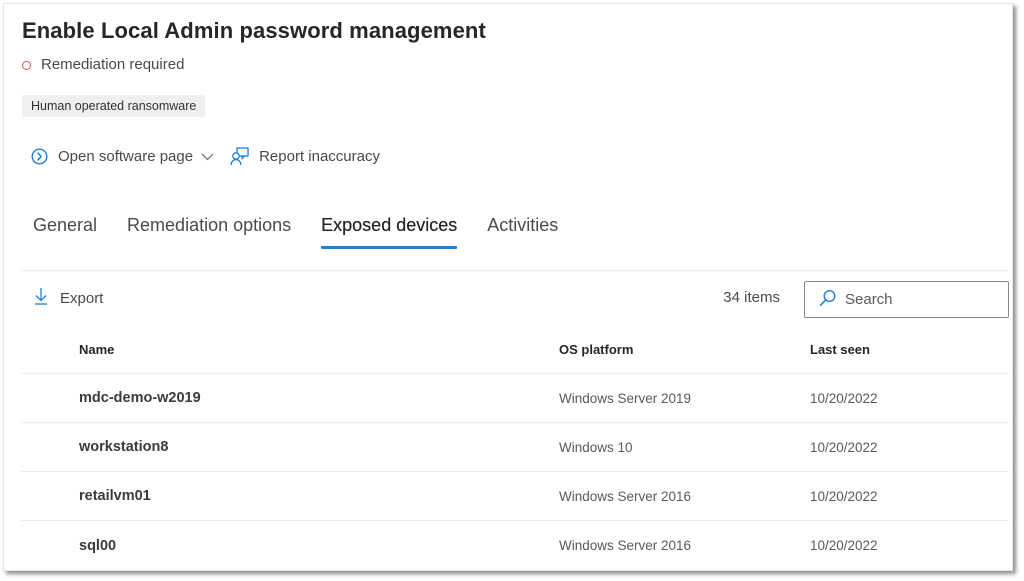  I want to click on page-title: Enable Local Admin password management, so click(254, 30).